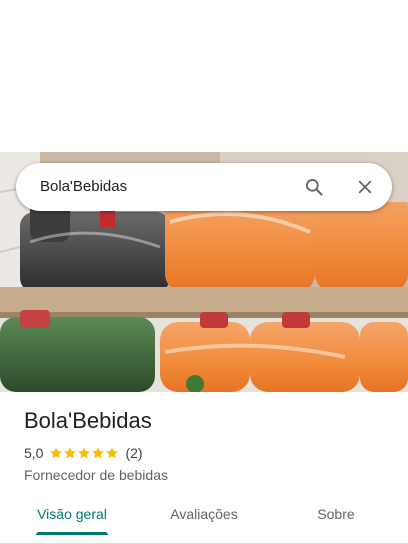 This screenshot has width=408, height=544. What do you see at coordinates (72, 533) in the screenshot?
I see `active-tab-indicator` at bounding box center [72, 533].